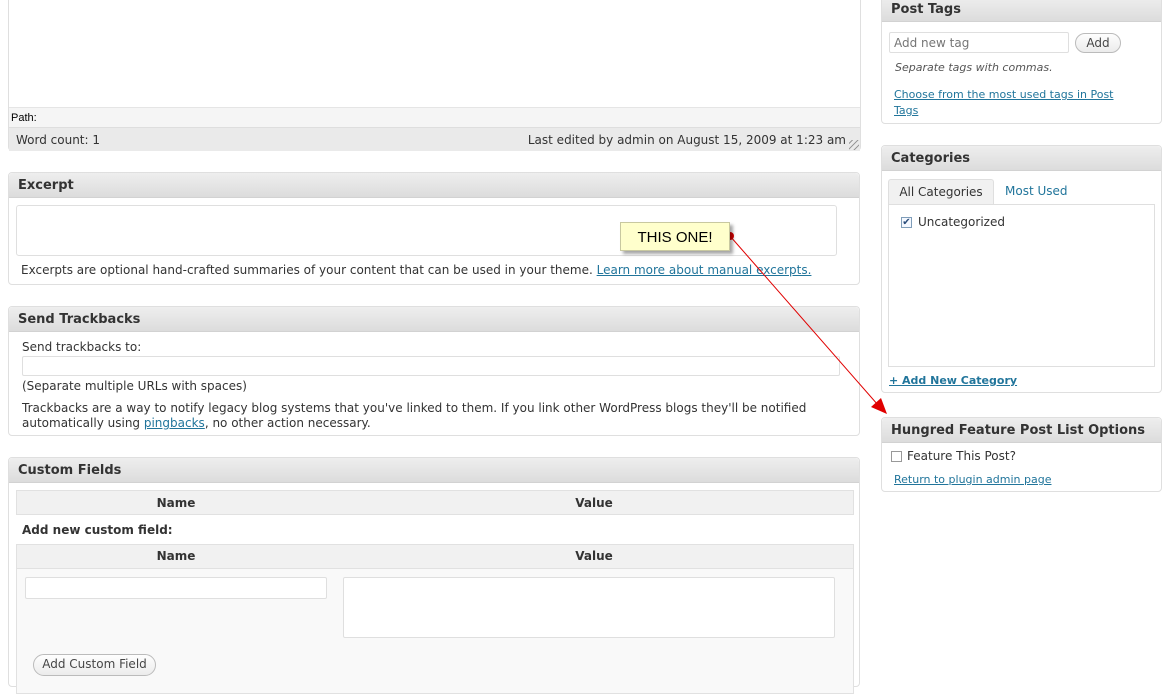 Image resolution: width=1164 pixels, height=694 pixels. Describe the element at coordinates (435, 557) in the screenshot. I see `new-field-header-row: Name Value` at that location.